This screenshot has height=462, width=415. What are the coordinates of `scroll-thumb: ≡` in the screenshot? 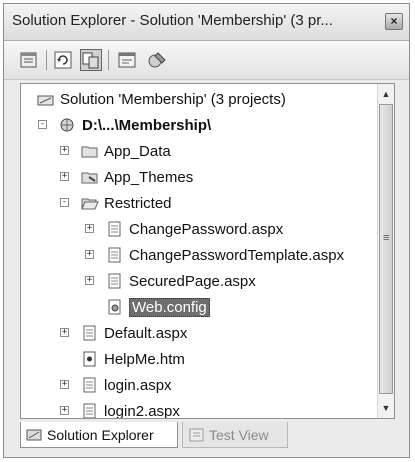 It's located at (386, 249).